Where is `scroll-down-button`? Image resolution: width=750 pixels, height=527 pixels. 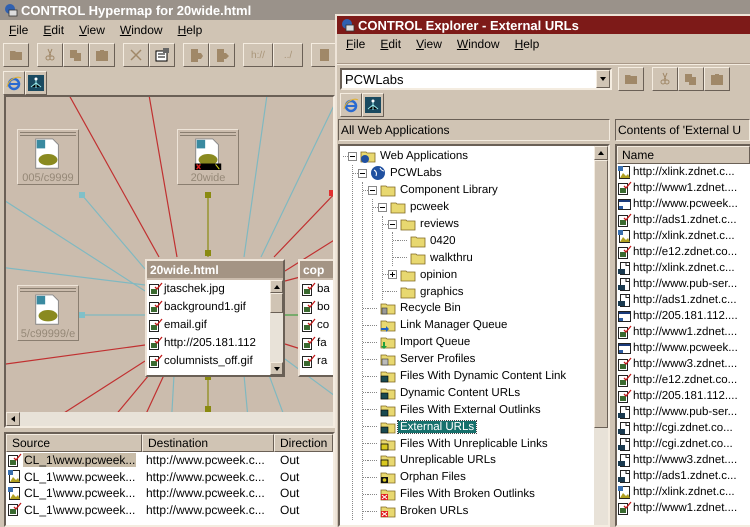
scroll-down-button is located at coordinates (276, 368).